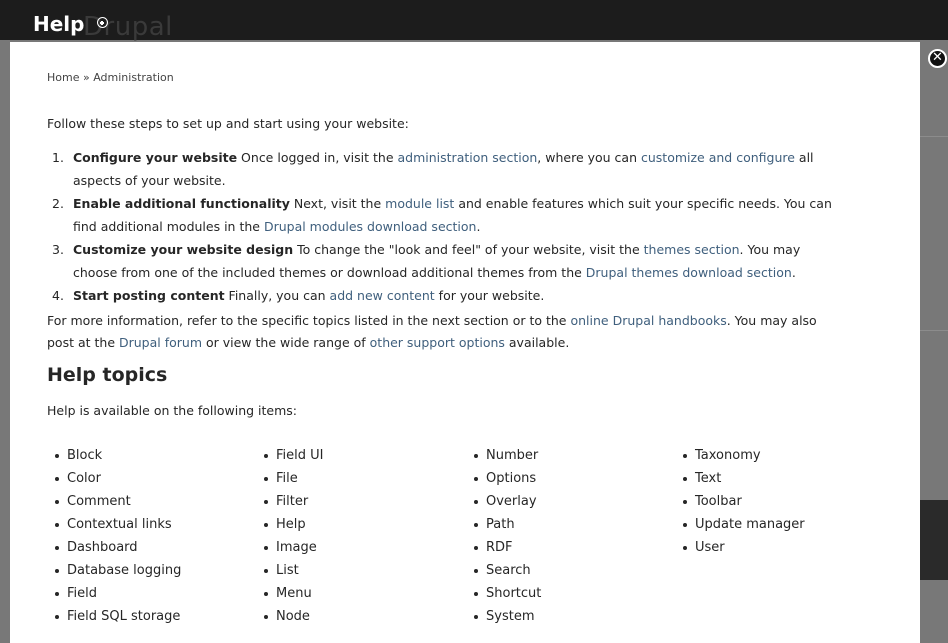 This screenshot has width=948, height=643. Describe the element at coordinates (155, 157) in the screenshot. I see `step-title: Configure your website` at that location.